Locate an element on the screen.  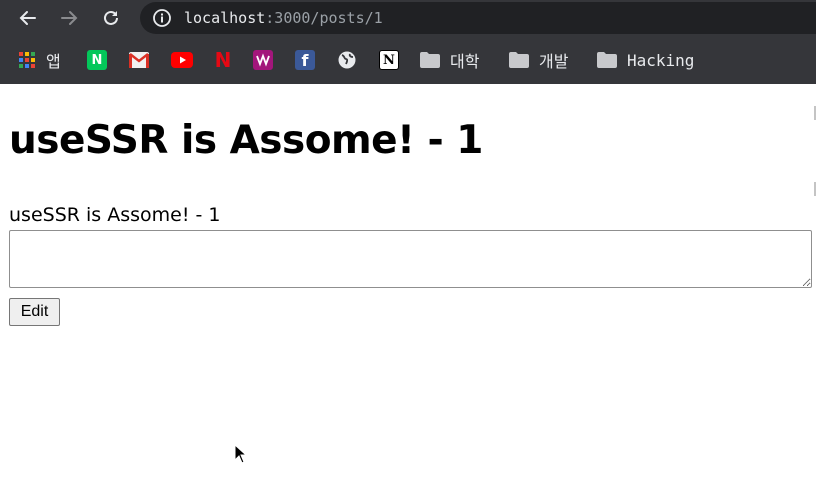
url-text: localhost:3000/posts/1 is located at coordinates (283, 18).